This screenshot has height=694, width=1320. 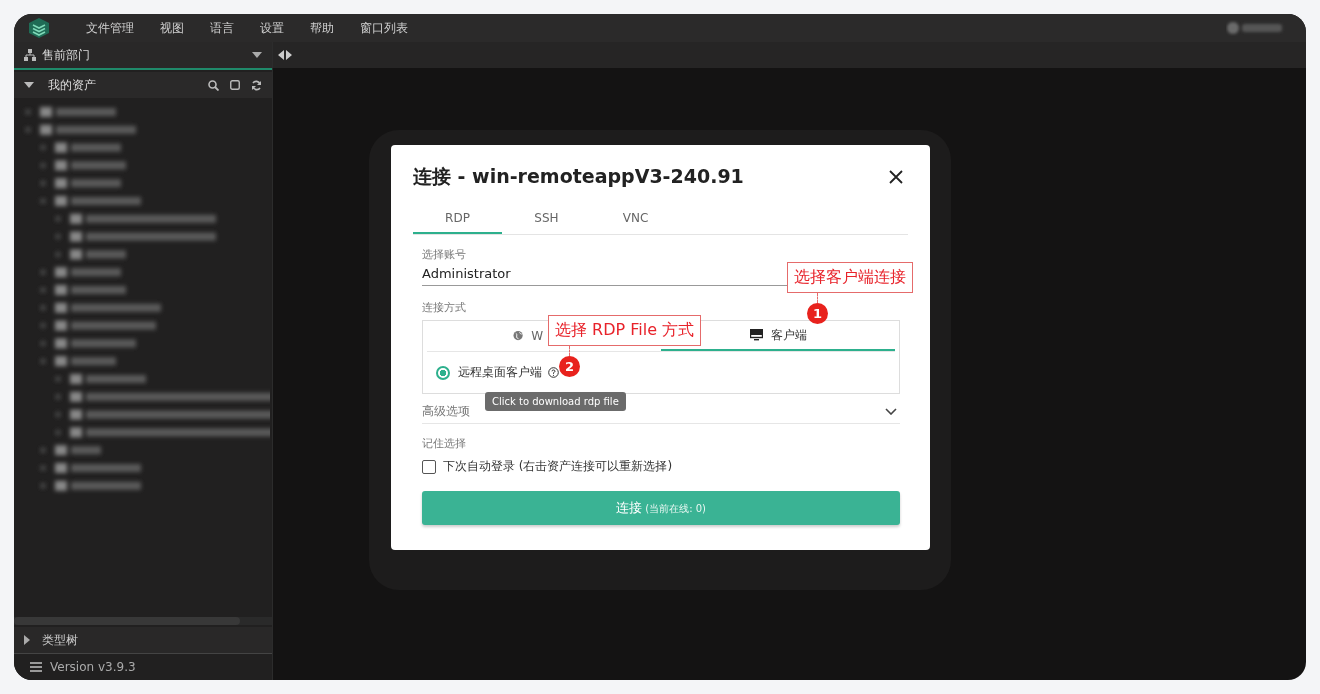 I want to click on help-icon, so click(x=553, y=372).